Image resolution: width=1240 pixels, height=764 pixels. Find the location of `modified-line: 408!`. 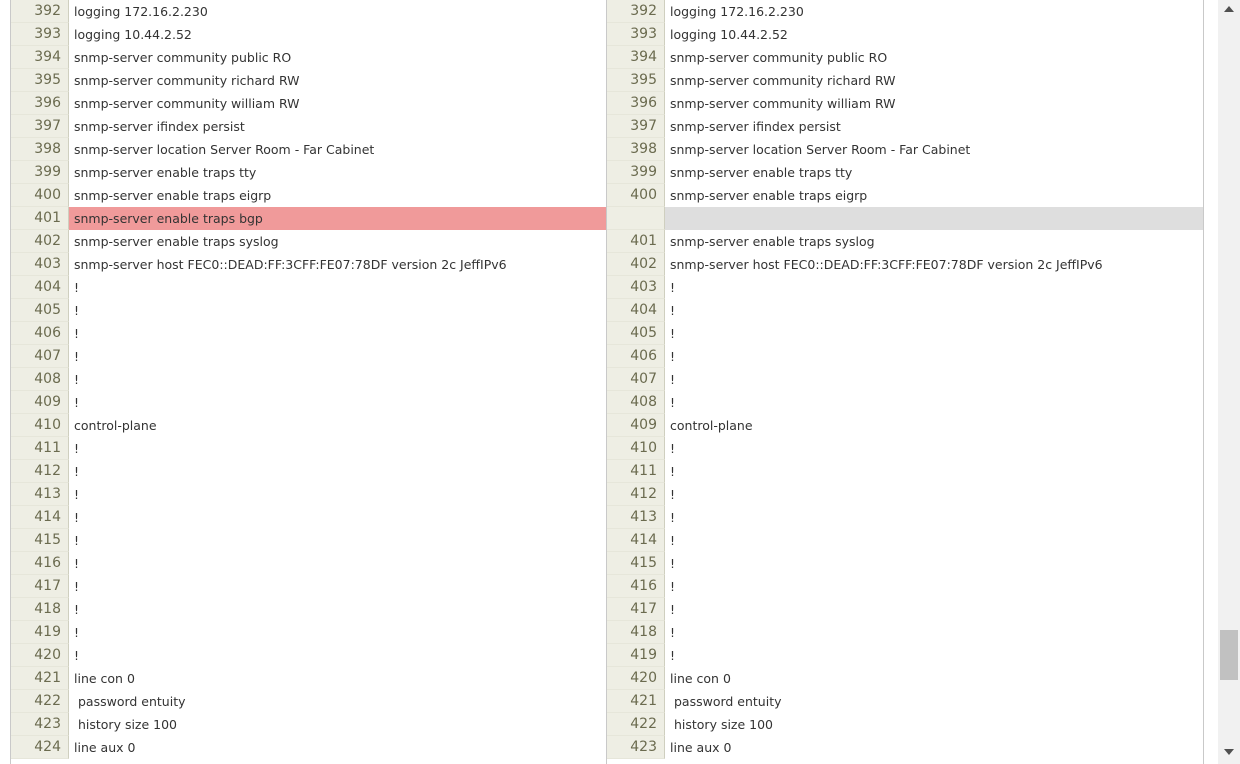

modified-line: 408! is located at coordinates (905, 402).